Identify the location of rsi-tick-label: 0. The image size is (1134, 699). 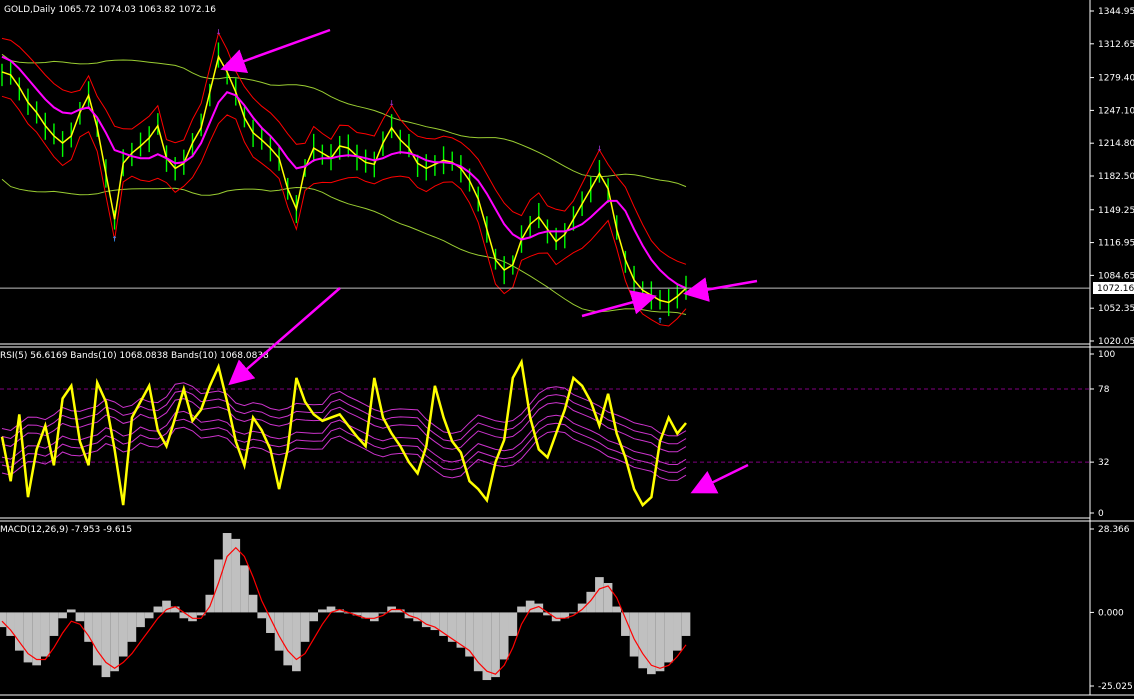
(1101, 514).